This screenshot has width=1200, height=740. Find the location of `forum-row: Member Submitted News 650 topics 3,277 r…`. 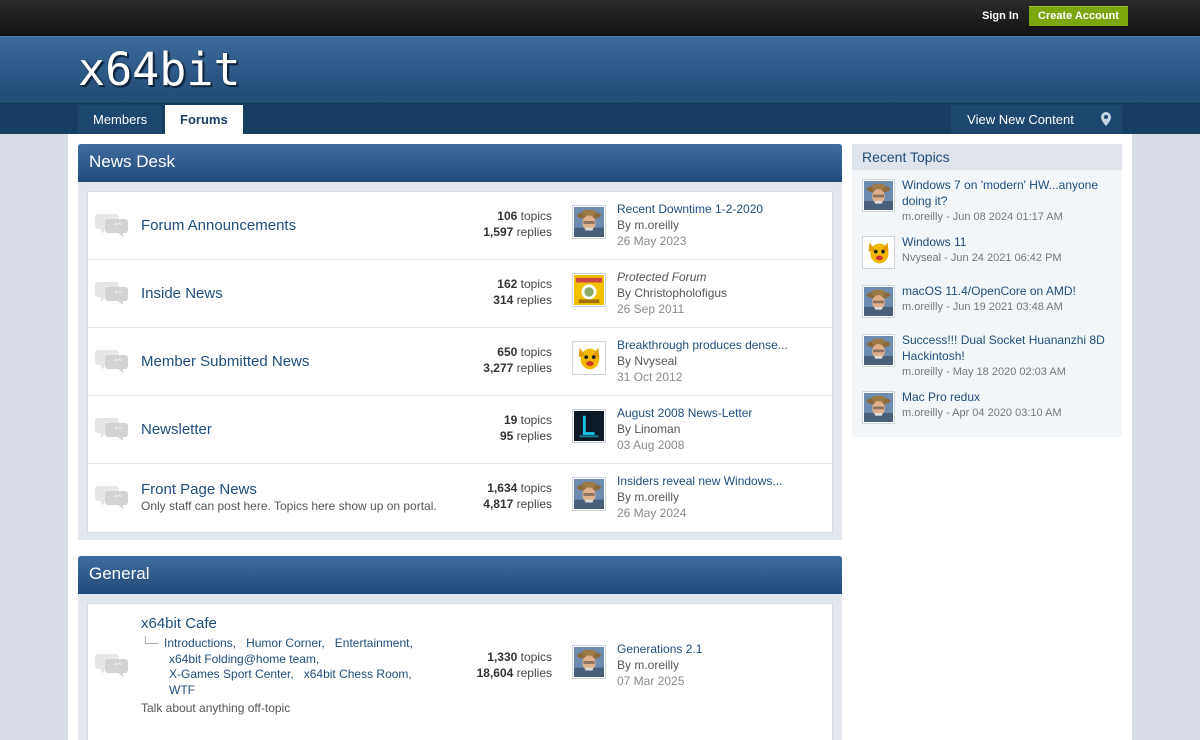

forum-row: Member Submitted News 650 topics 3,277 r… is located at coordinates (460, 362).